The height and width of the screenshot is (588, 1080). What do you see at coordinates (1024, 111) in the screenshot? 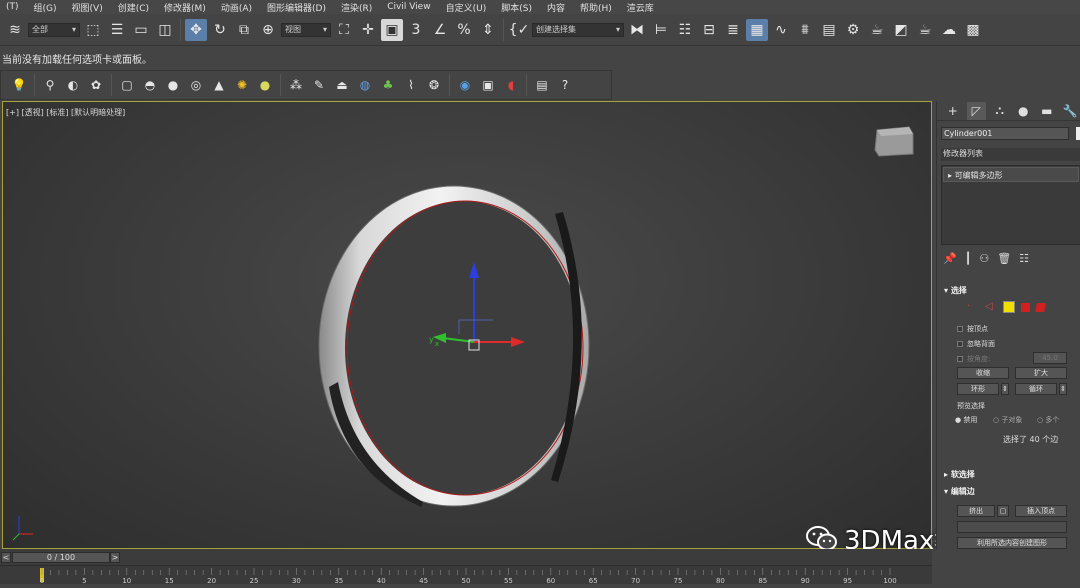
I see `motion-tab-icon: ●` at bounding box center [1024, 111].